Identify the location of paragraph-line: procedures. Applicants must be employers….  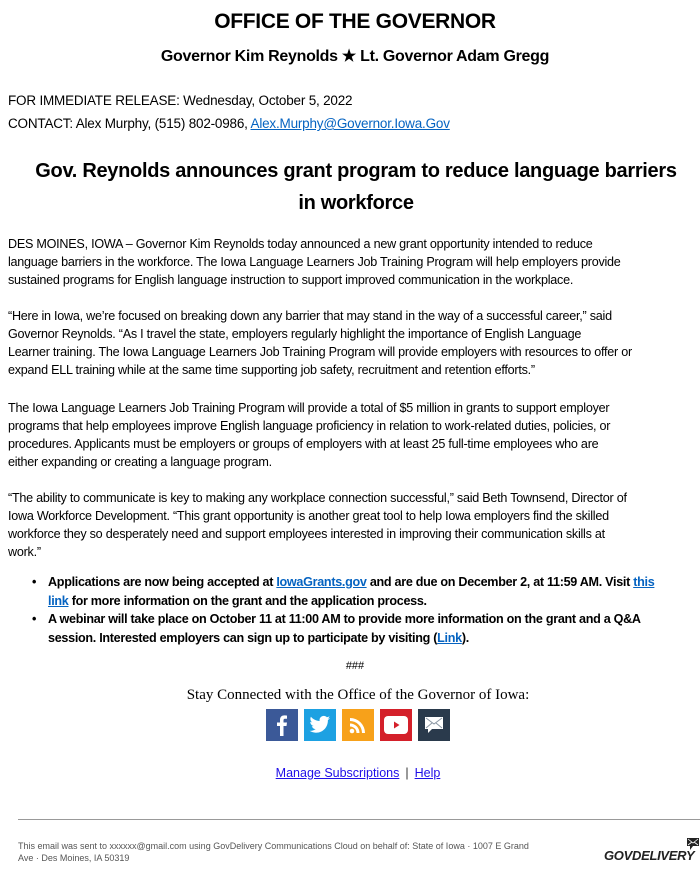
(303, 444).